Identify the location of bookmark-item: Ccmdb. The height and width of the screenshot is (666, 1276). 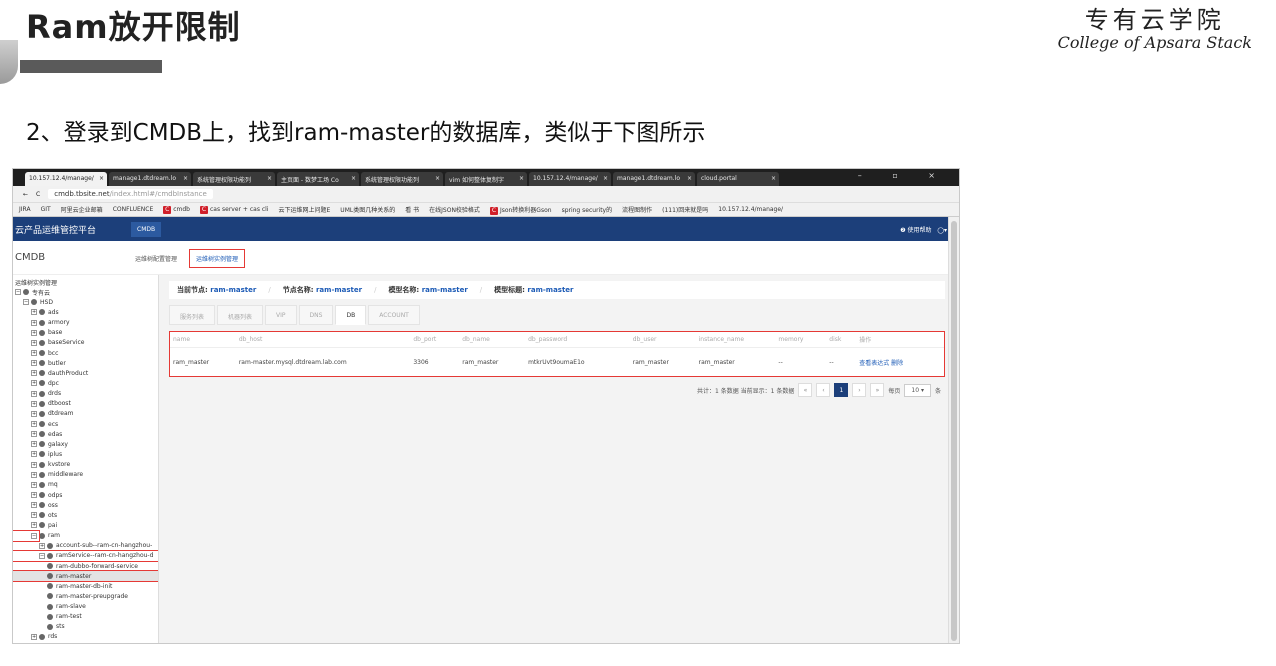
(176, 209).